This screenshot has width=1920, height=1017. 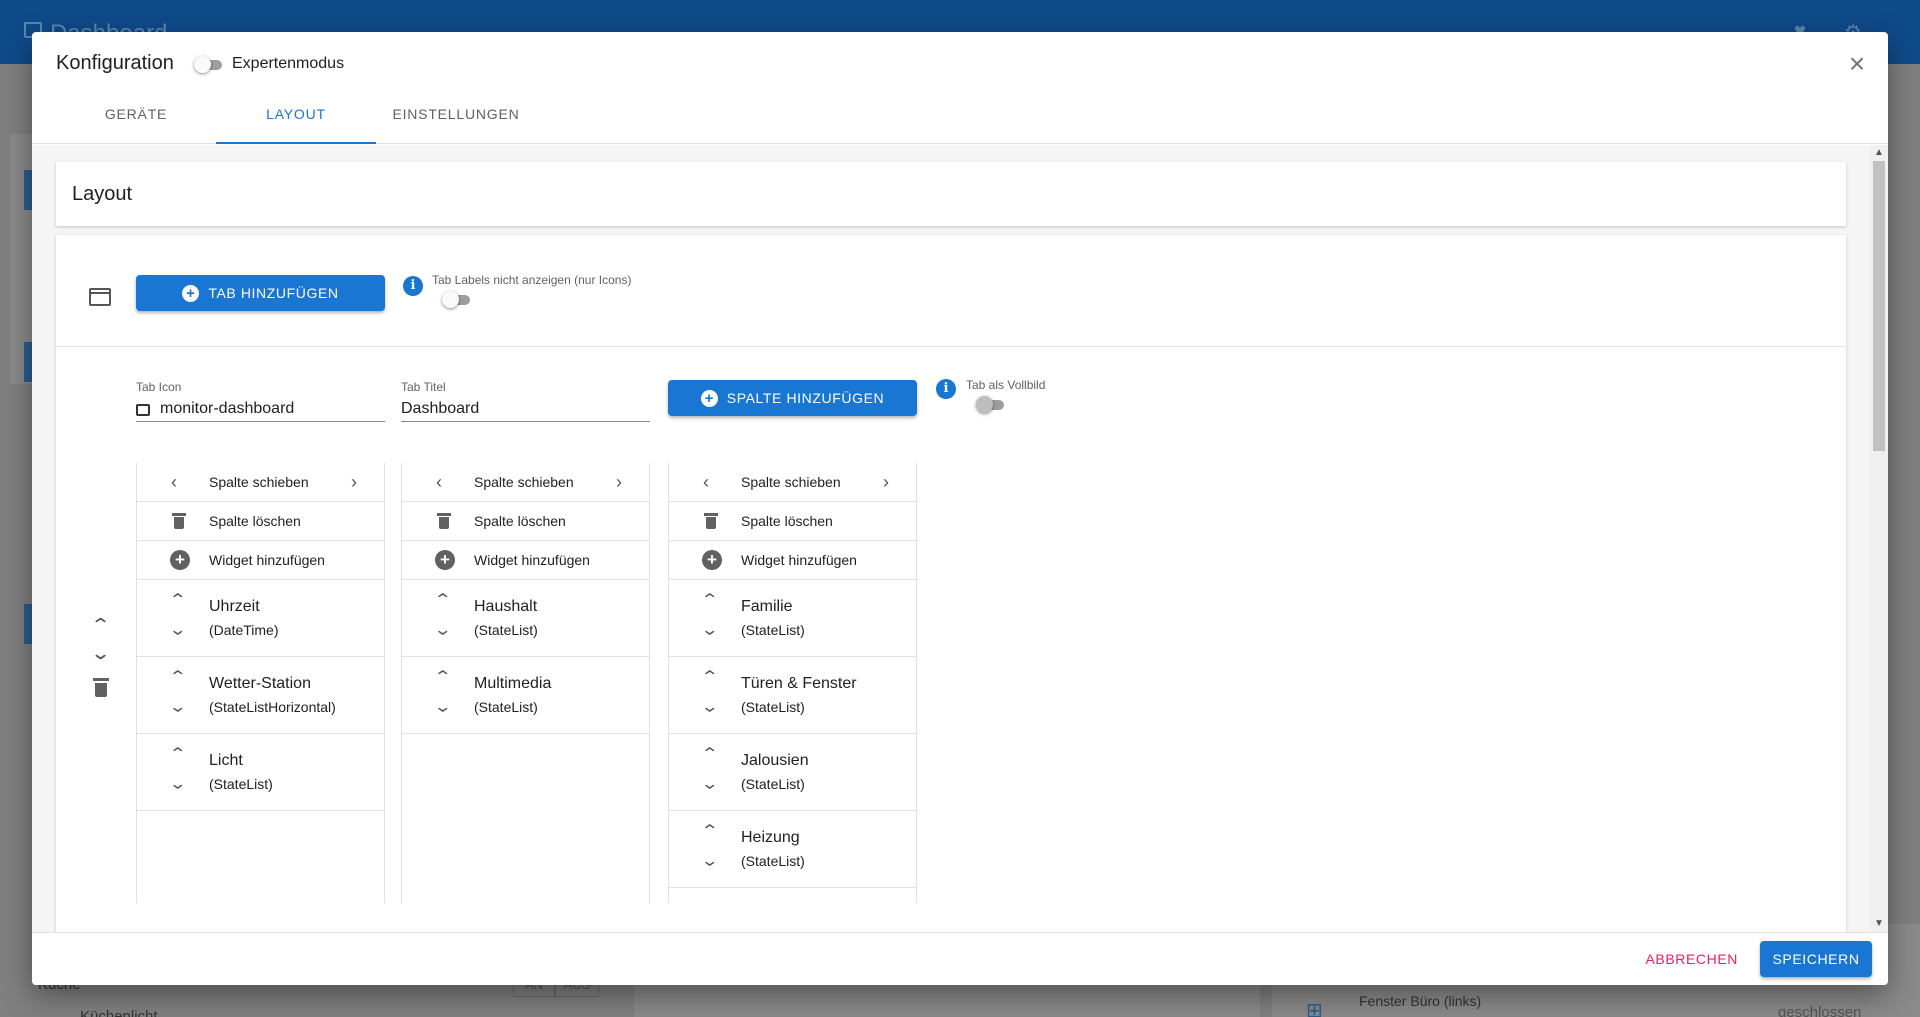 I want to click on widget-item: ⌃ ⌃ Licht (StateList), so click(x=260, y=772).